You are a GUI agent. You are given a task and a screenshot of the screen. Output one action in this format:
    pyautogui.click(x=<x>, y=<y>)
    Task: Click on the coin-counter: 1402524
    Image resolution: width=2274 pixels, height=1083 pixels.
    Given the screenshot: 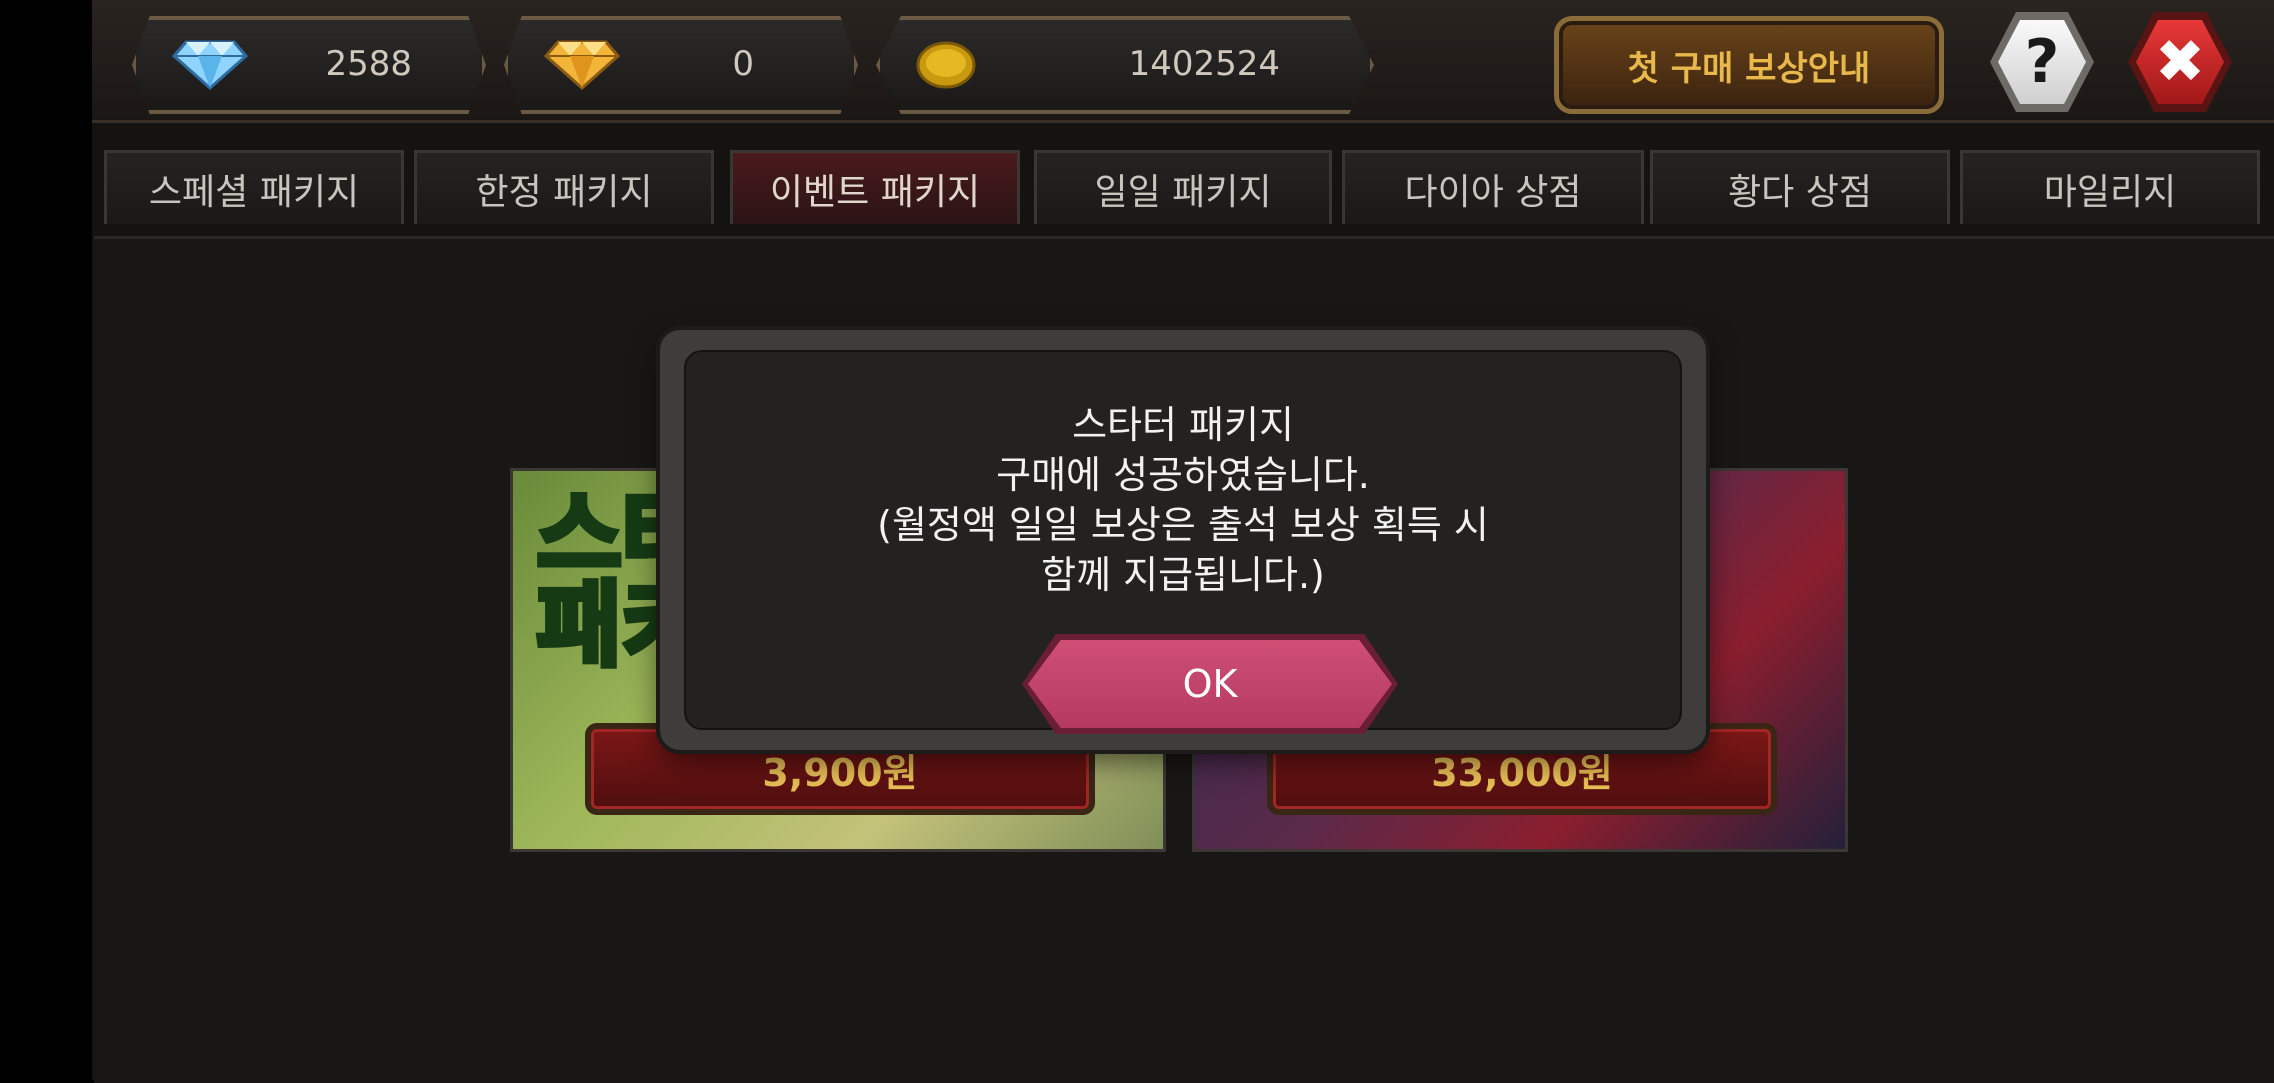 What is the action you would take?
    pyautogui.click(x=1125, y=65)
    